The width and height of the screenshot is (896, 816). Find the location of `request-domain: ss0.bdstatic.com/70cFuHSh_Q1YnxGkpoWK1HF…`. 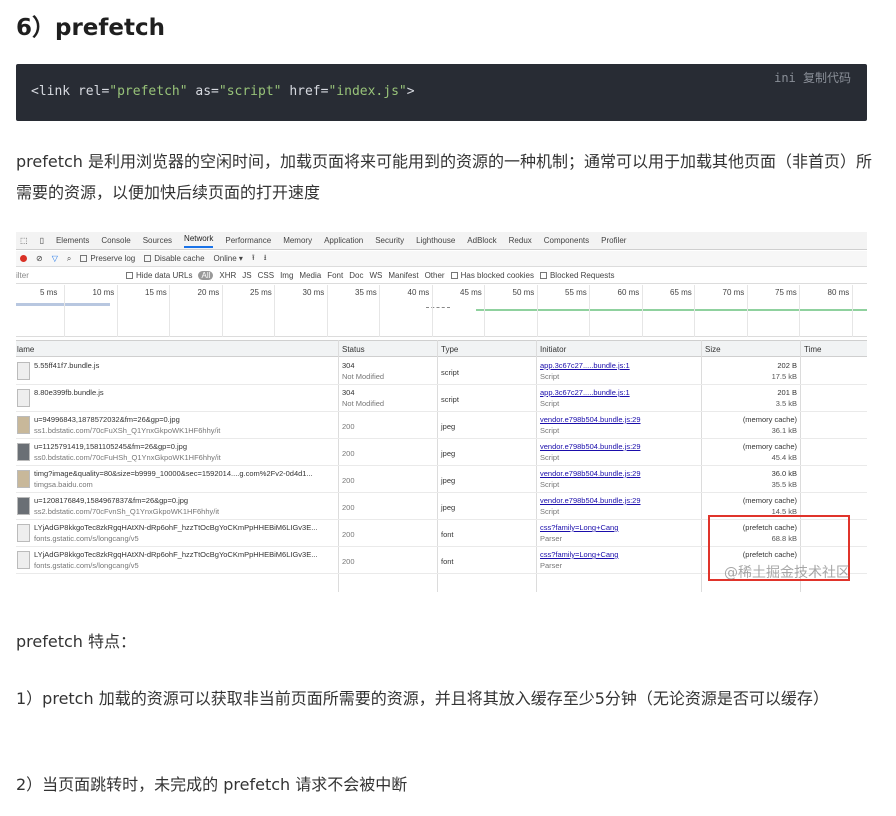

request-domain: ss0.bdstatic.com/70cFuHSh_Q1YnxGkpoWK1HF… is located at coordinates (127, 457).